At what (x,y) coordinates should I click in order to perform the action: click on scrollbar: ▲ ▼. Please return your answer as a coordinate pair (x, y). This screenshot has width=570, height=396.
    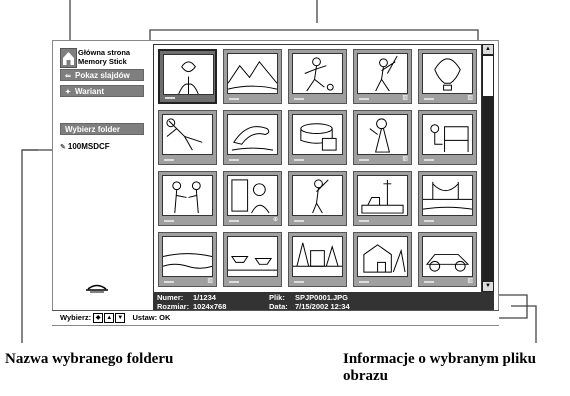
    Looking at the image, I should click on (488, 168).